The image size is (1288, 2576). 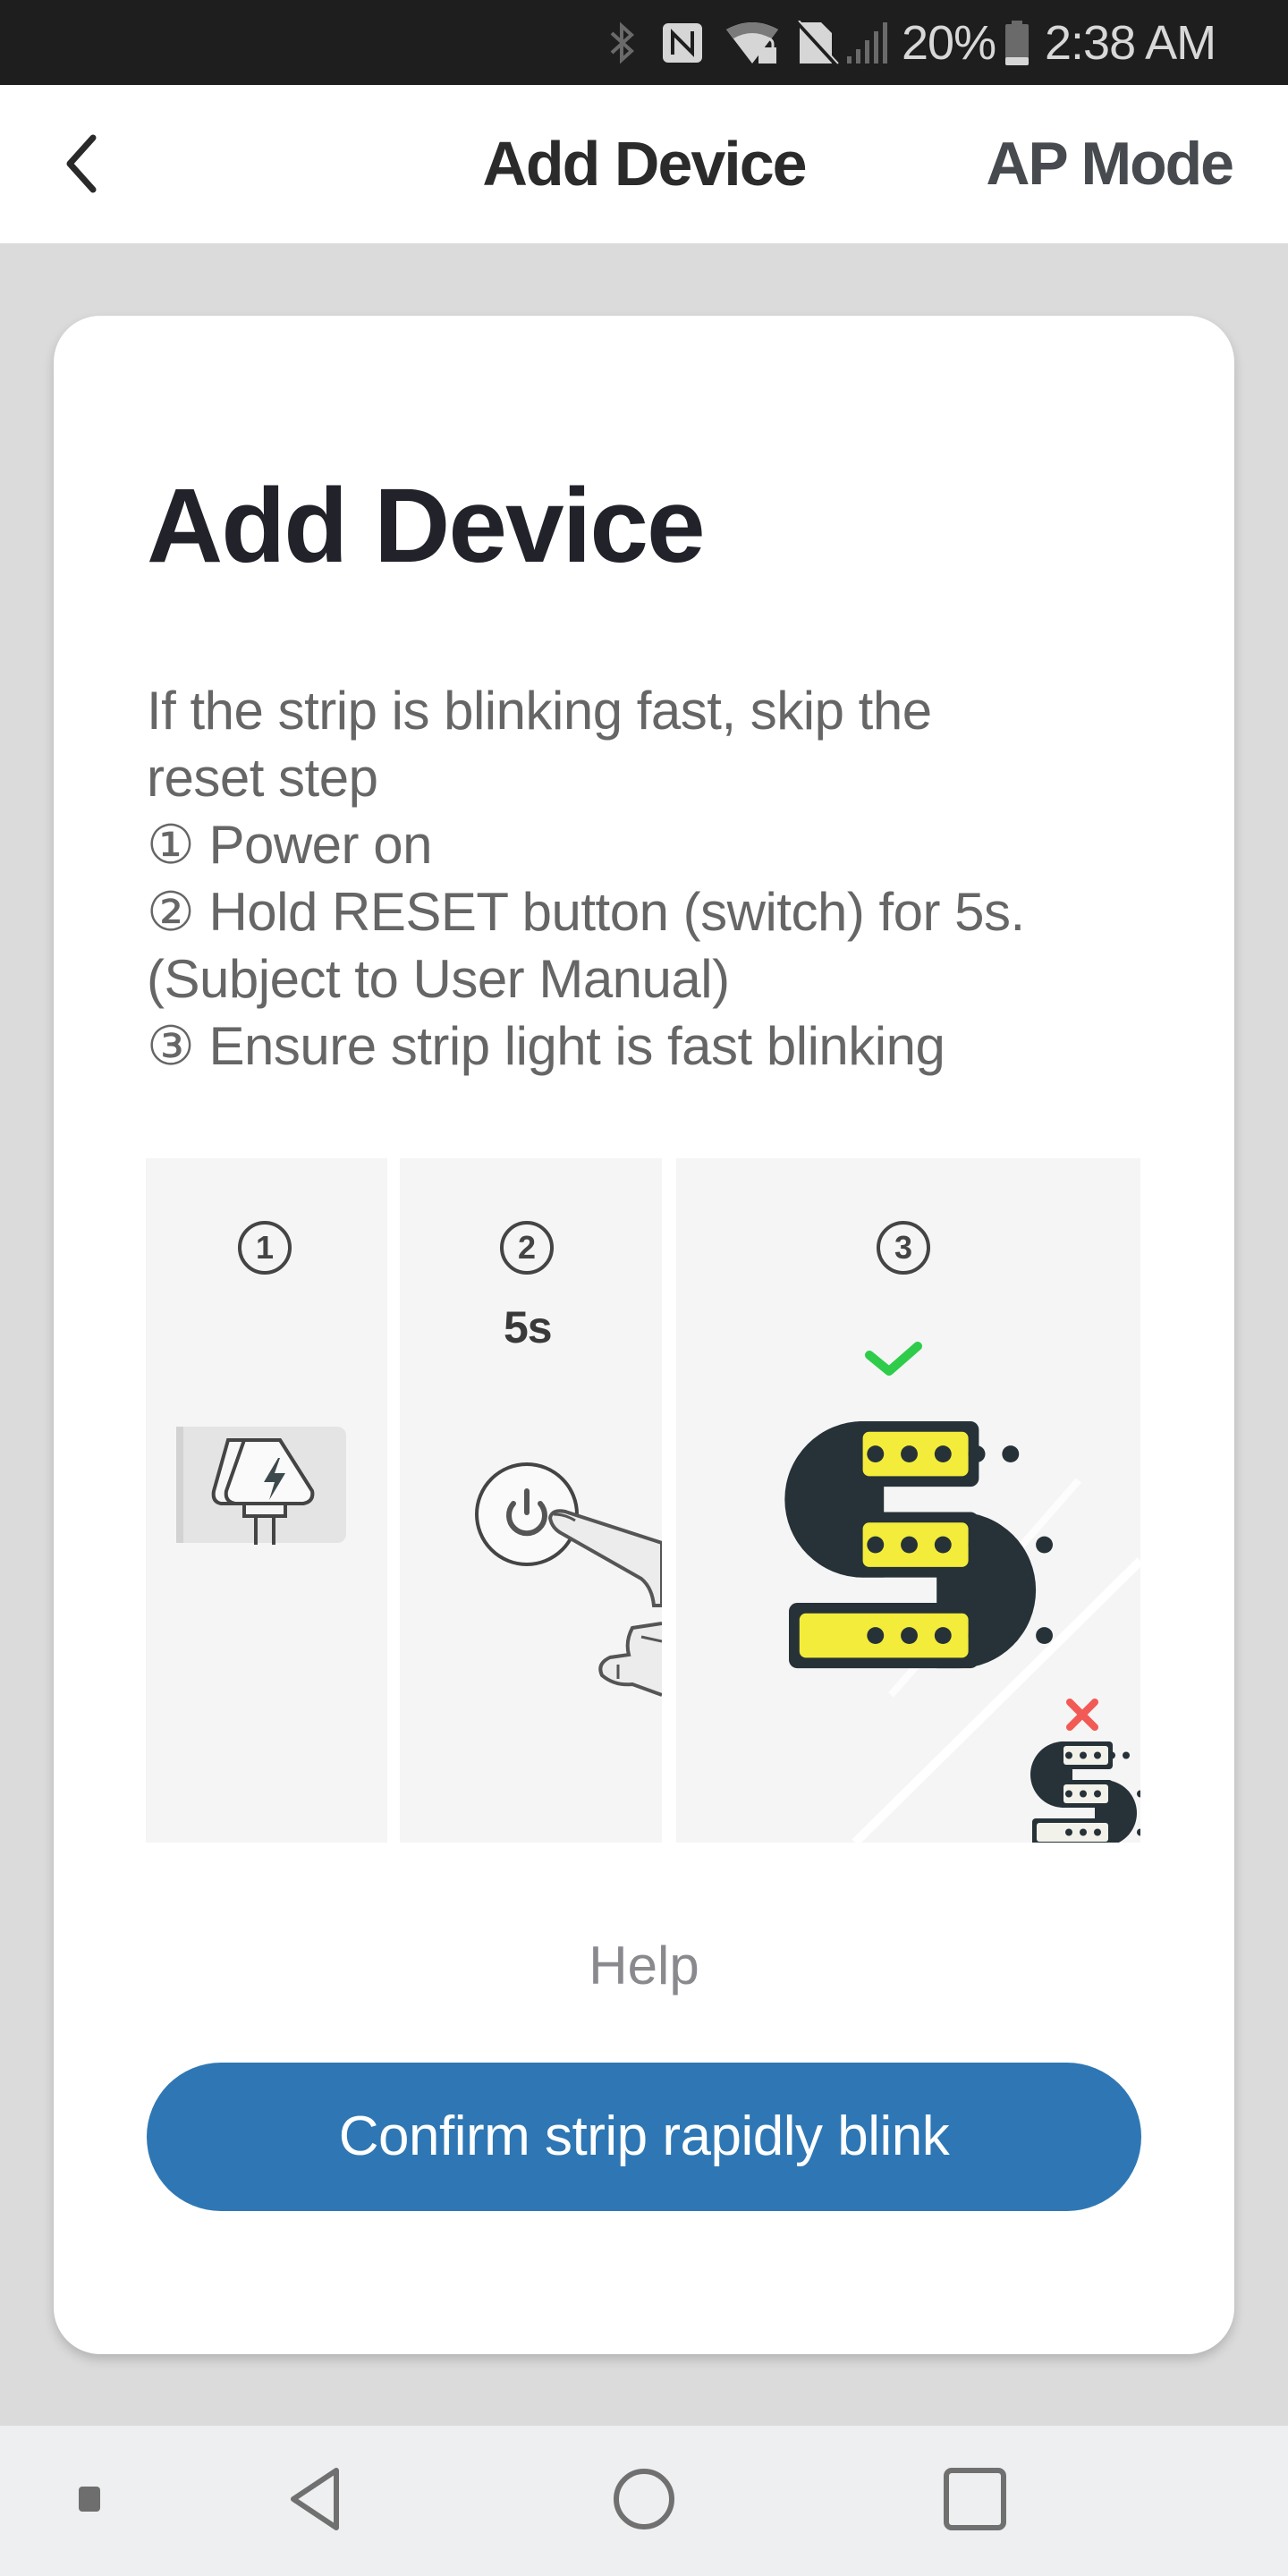 I want to click on help-link: Help, so click(x=644, y=1965).